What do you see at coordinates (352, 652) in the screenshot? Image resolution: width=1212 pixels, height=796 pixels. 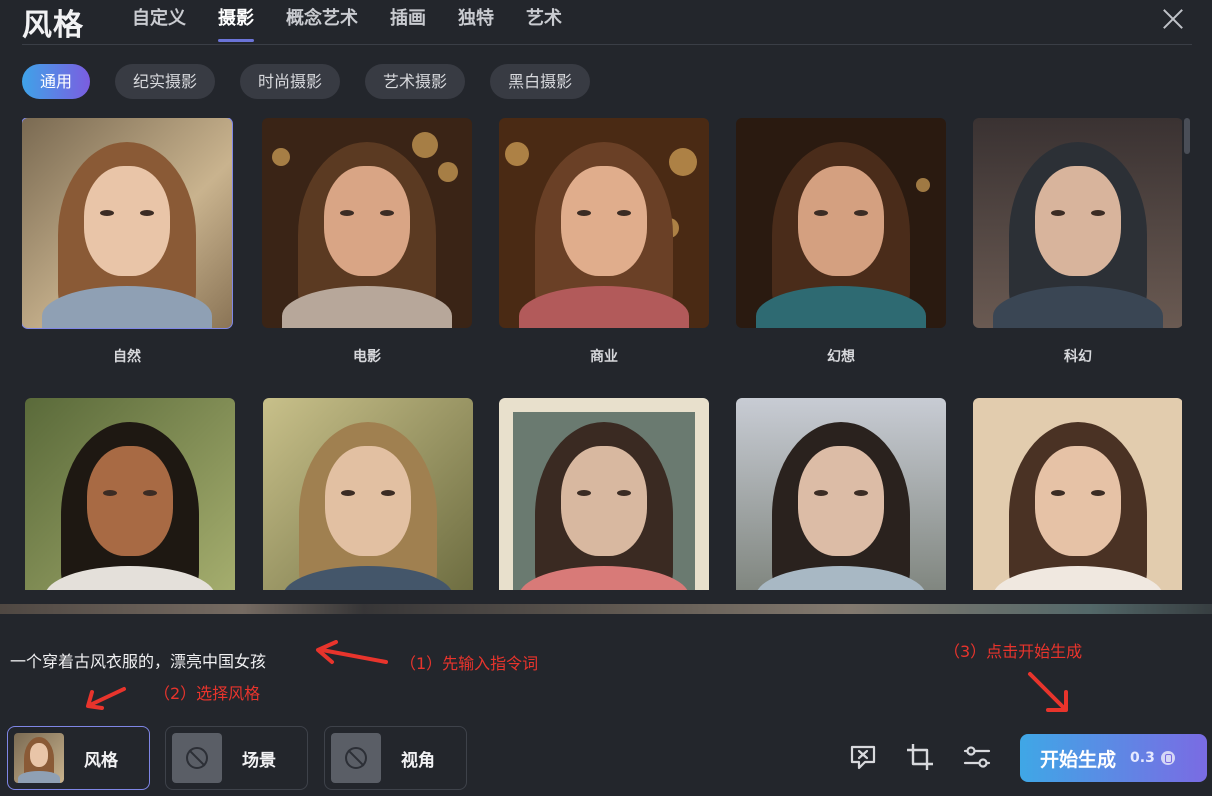 I see `arrow-to-prompt` at bounding box center [352, 652].